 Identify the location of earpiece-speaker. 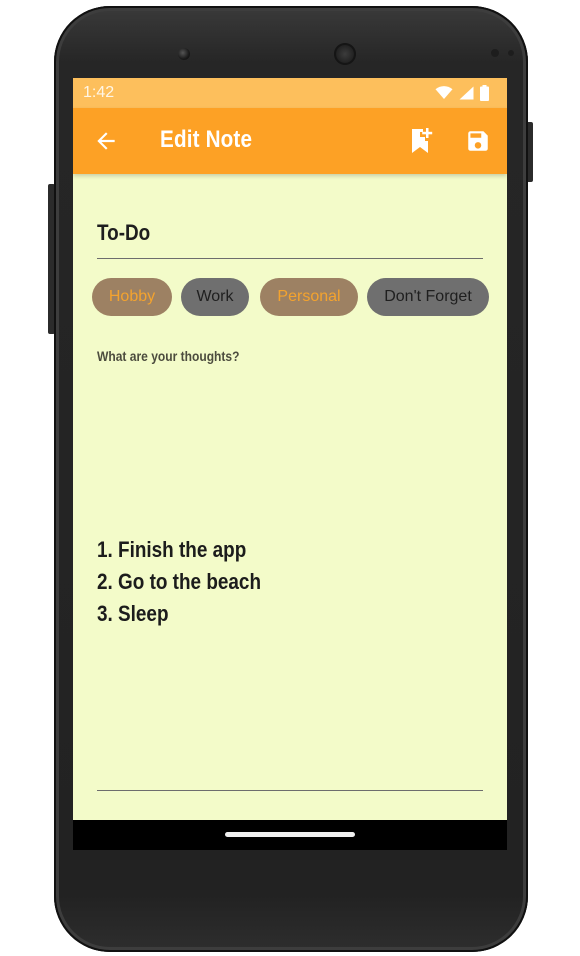
(345, 54).